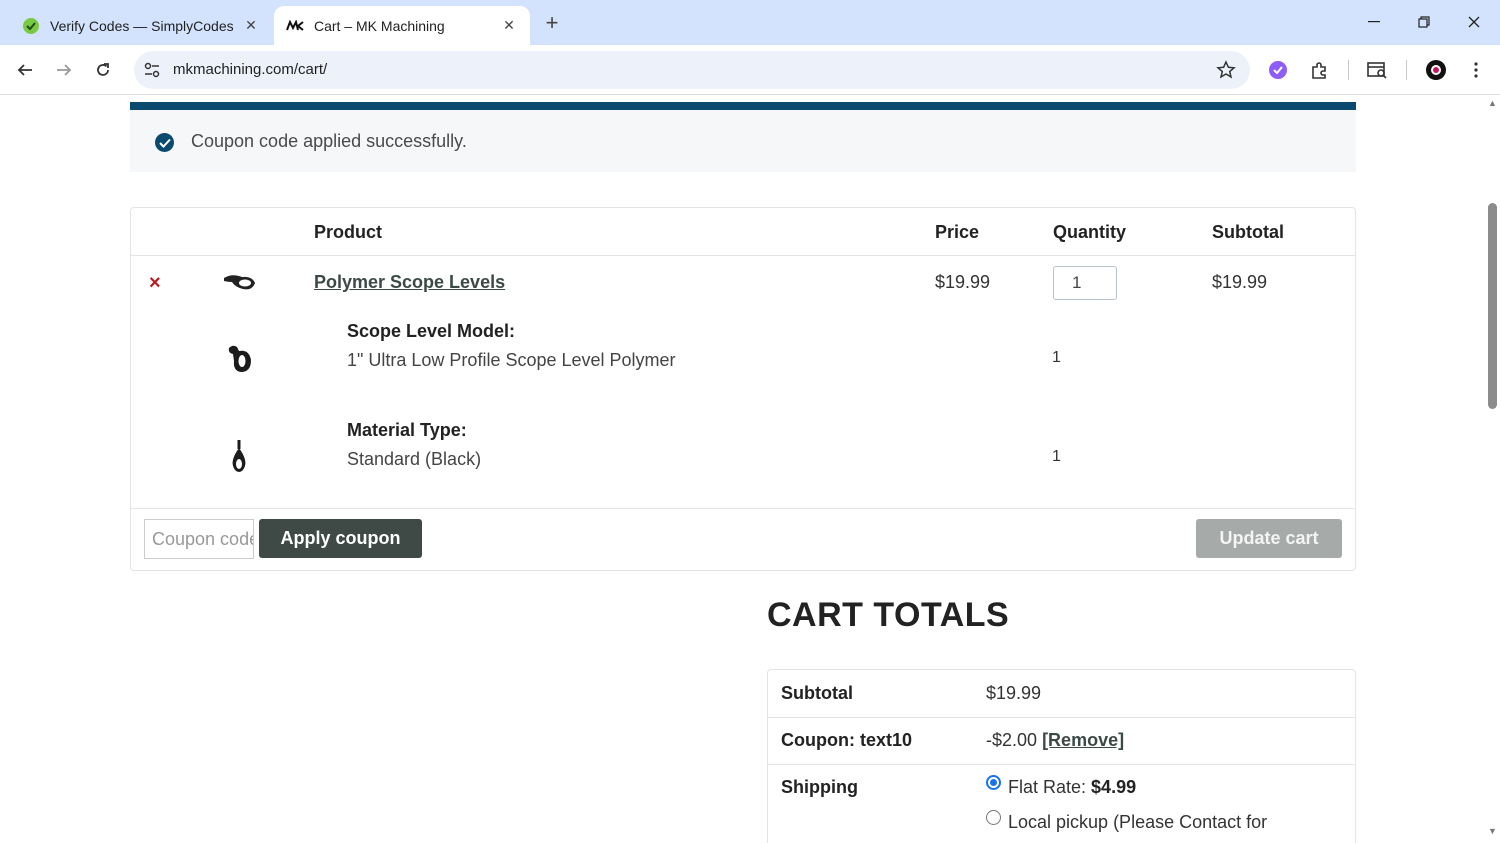  Describe the element at coordinates (1424, 22) in the screenshot. I see `restore-icon` at that location.